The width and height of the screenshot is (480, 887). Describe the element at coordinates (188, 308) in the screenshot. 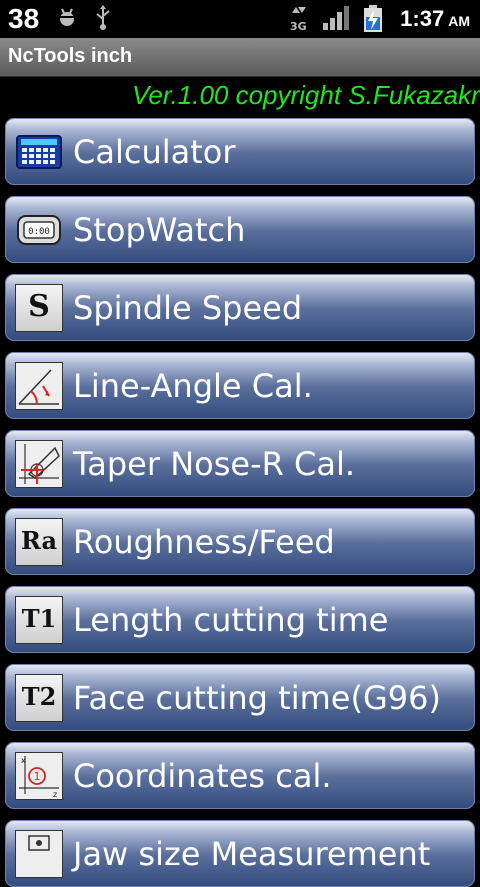

I see `menu-item-label: Spindle Speed` at that location.